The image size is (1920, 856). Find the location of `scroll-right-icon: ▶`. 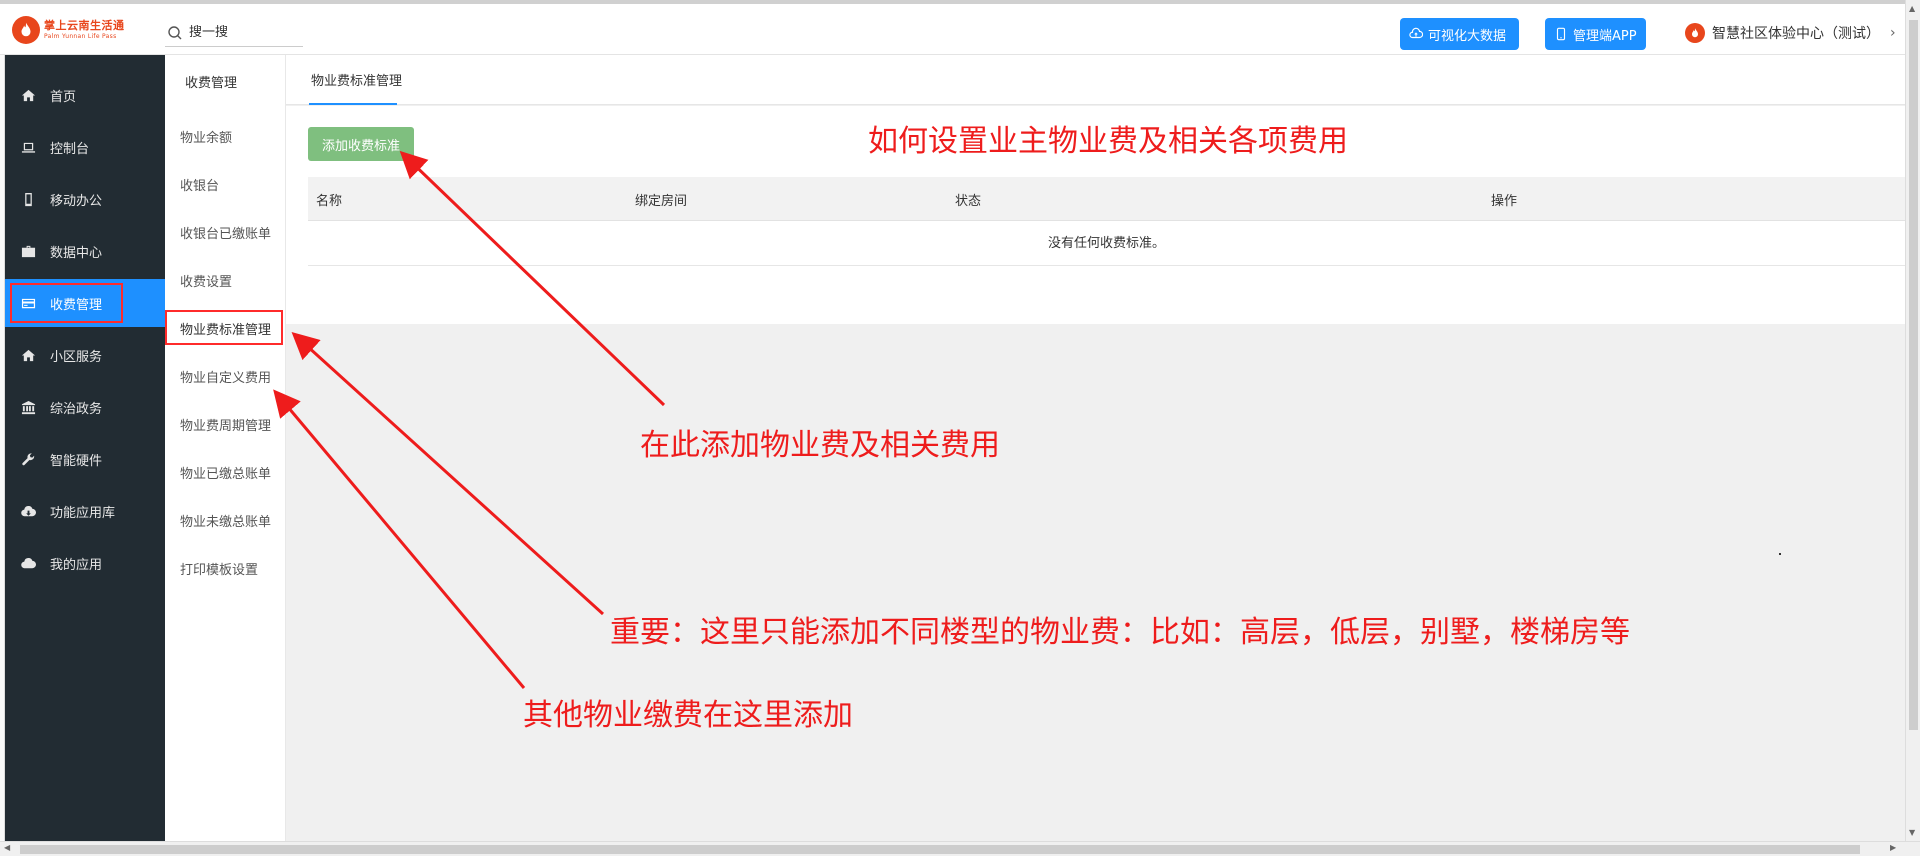

scroll-right-icon: ▶ is located at coordinates (1893, 847).